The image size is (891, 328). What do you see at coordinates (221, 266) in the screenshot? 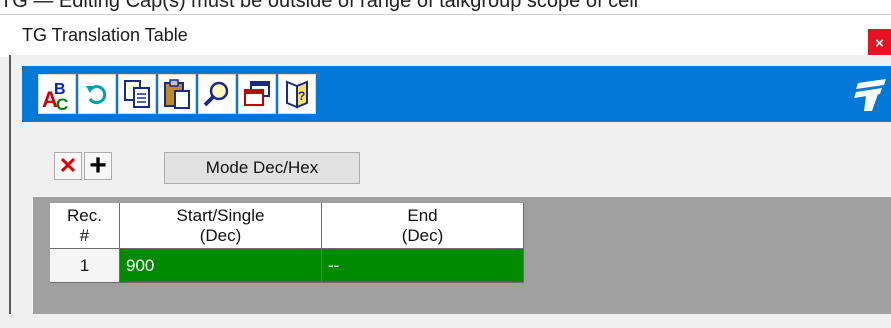
I see `row-1-start: 900` at bounding box center [221, 266].